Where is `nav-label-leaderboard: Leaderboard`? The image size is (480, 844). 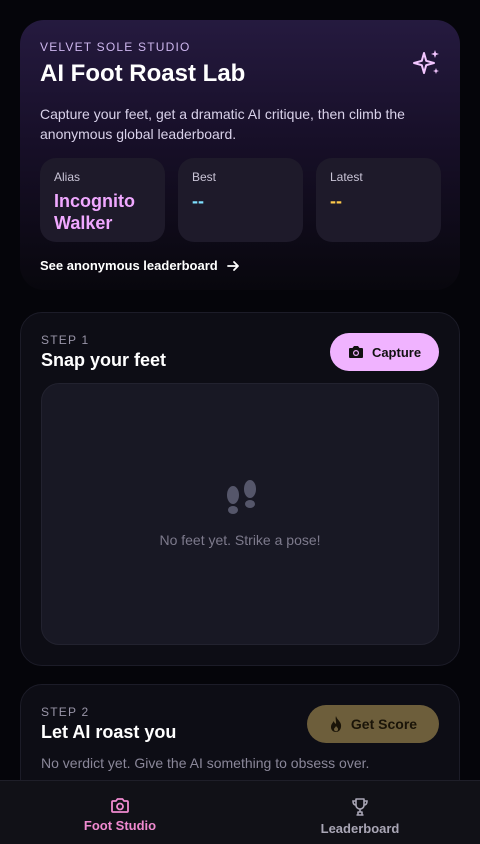
nav-label-leaderboard: Leaderboard is located at coordinates (360, 828).